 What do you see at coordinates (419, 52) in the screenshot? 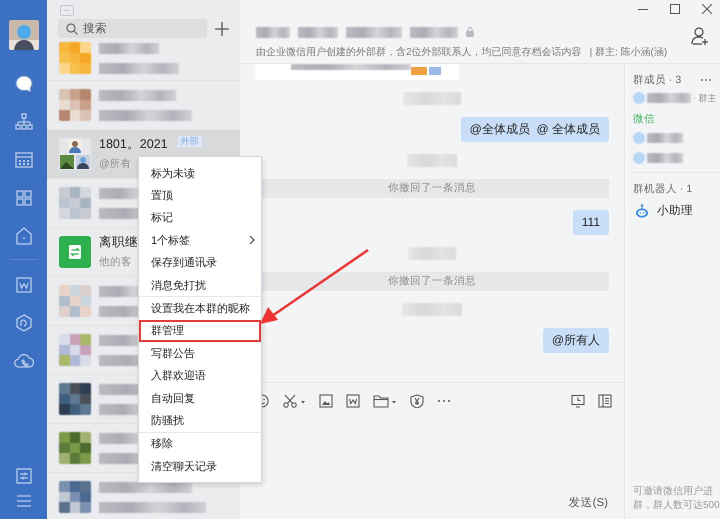
I see `group-description: 由企业微信用户创建的外部群，含2位外部联系人，均已同意存档会话内容` at bounding box center [419, 52].